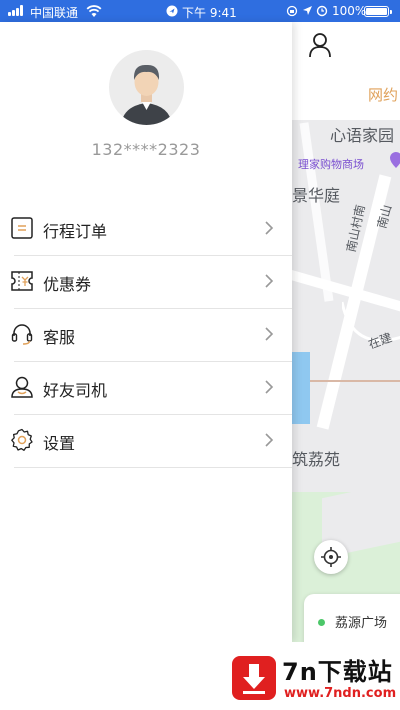  I want to click on menu-item-coupons: 优惠券, so click(146, 281).